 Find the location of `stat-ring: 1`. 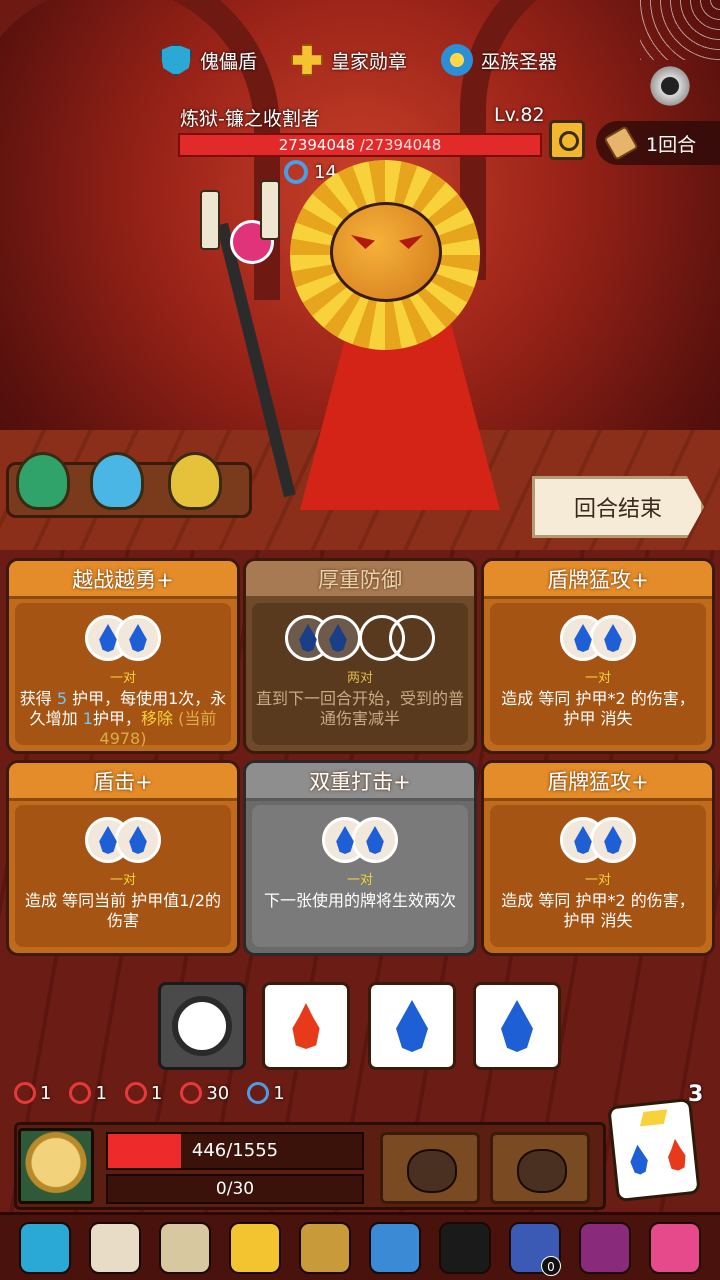

stat-ring: 1 is located at coordinates (266, 1093).